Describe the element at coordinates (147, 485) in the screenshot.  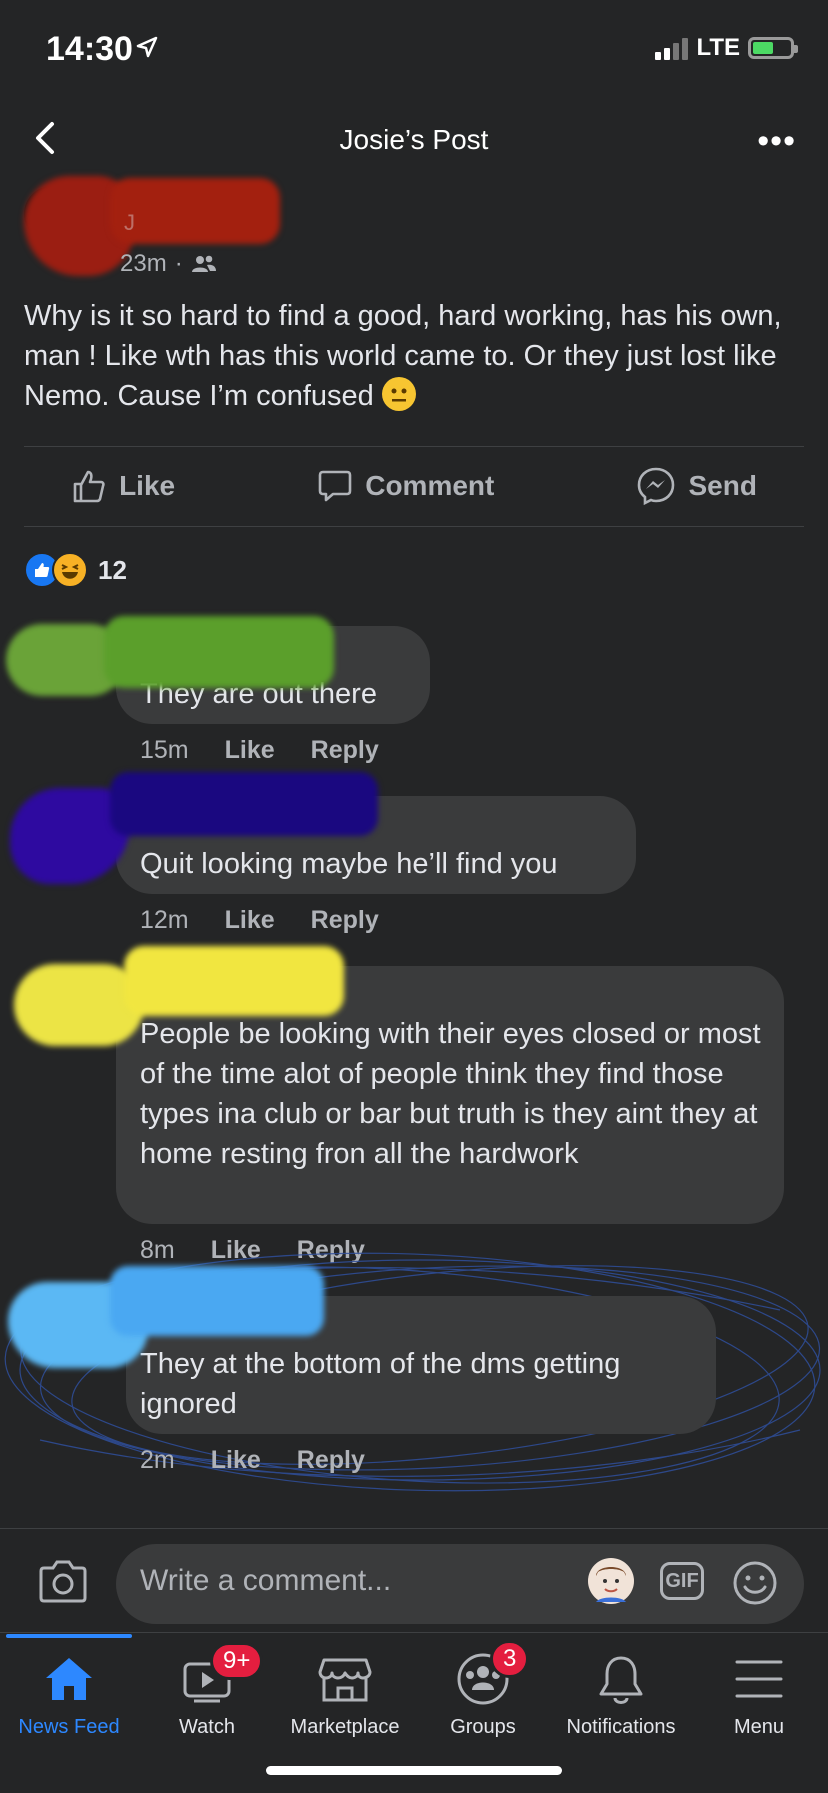
I see `like-label: Like` at that location.